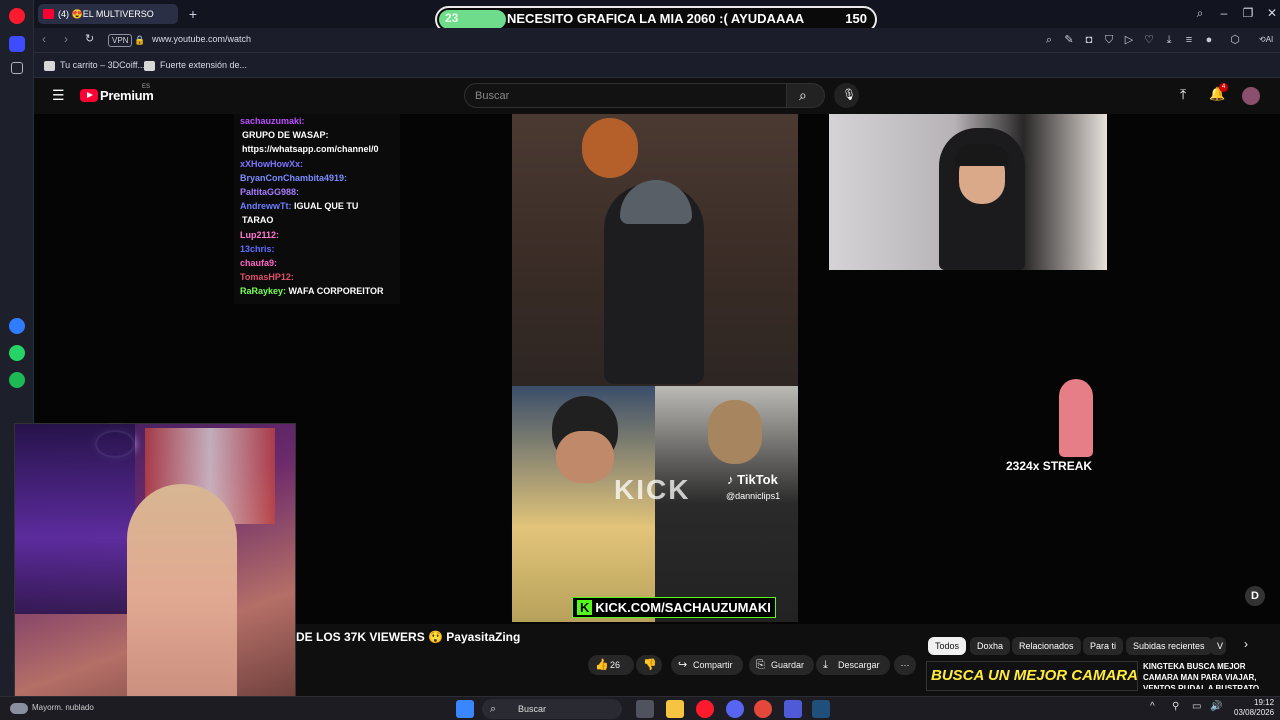 This screenshot has height=720, width=1280. Describe the element at coordinates (1200, 13) in the screenshot. I see `search-tabs-icon: ⌕` at that location.